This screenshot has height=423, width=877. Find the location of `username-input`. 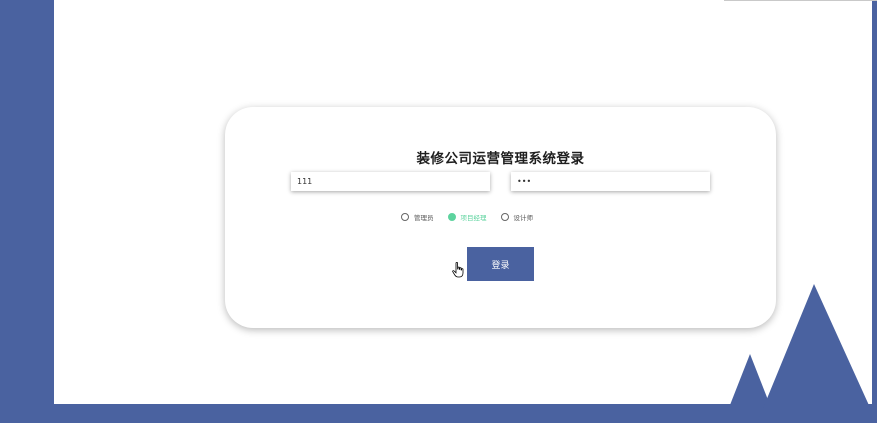

username-input is located at coordinates (390, 181).